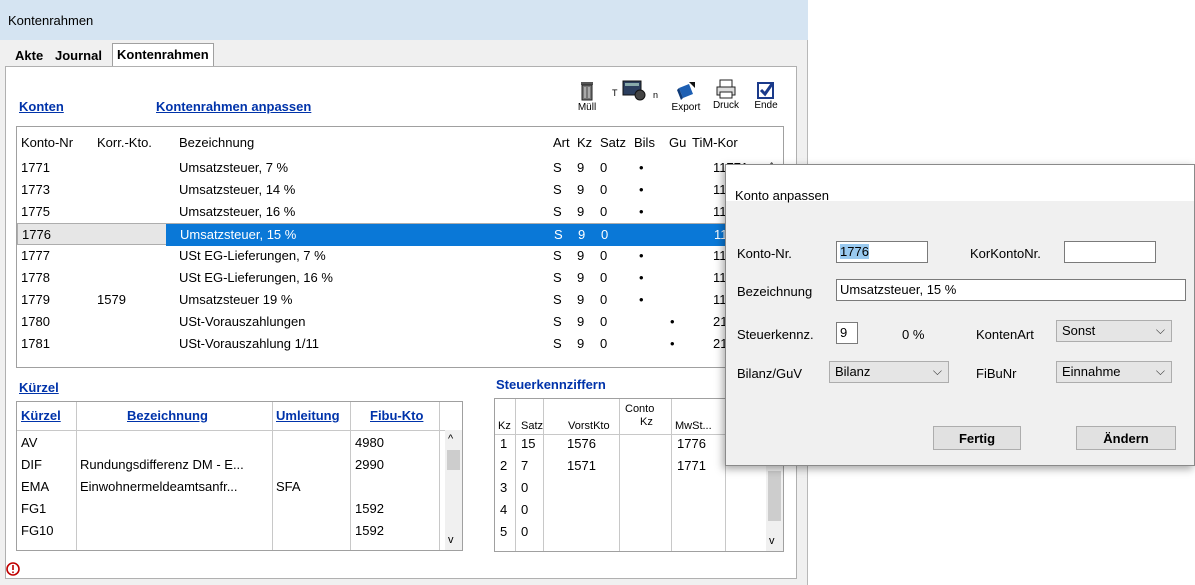 The image size is (1195, 585). Describe the element at coordinates (396, 415) in the screenshot. I see `col-header-fibu-kto: Fibu-Kto` at that location.